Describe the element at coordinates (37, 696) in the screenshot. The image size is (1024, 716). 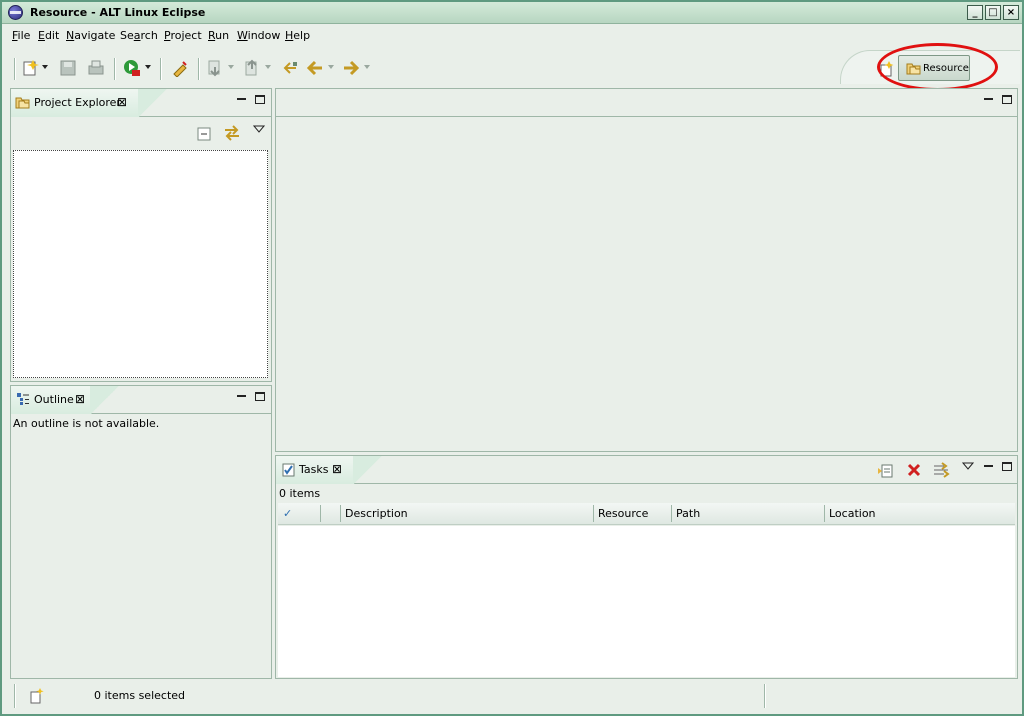
I see `fast-view-icon` at that location.